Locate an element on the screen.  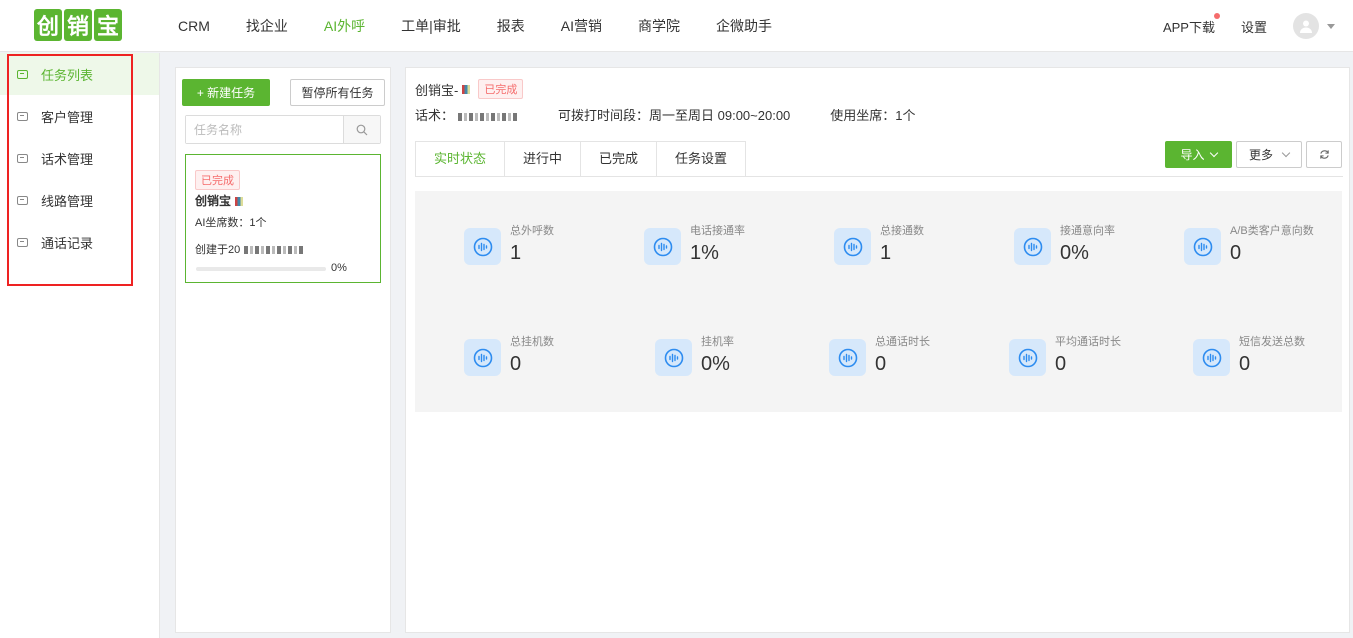
task-detail-info: 话术： 可拨打时间段：周一至周日 09:00~20:00 使用坐席：1个 is located at coordinates (665, 114).